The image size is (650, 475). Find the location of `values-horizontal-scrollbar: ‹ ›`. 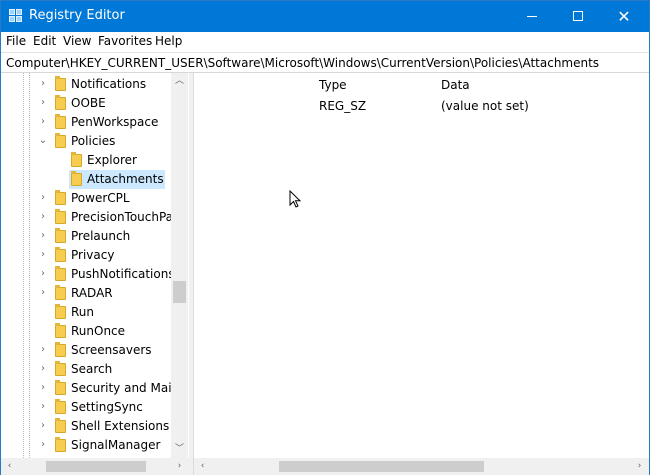

values-horizontal-scrollbar: ‹ › is located at coordinates (421, 466).